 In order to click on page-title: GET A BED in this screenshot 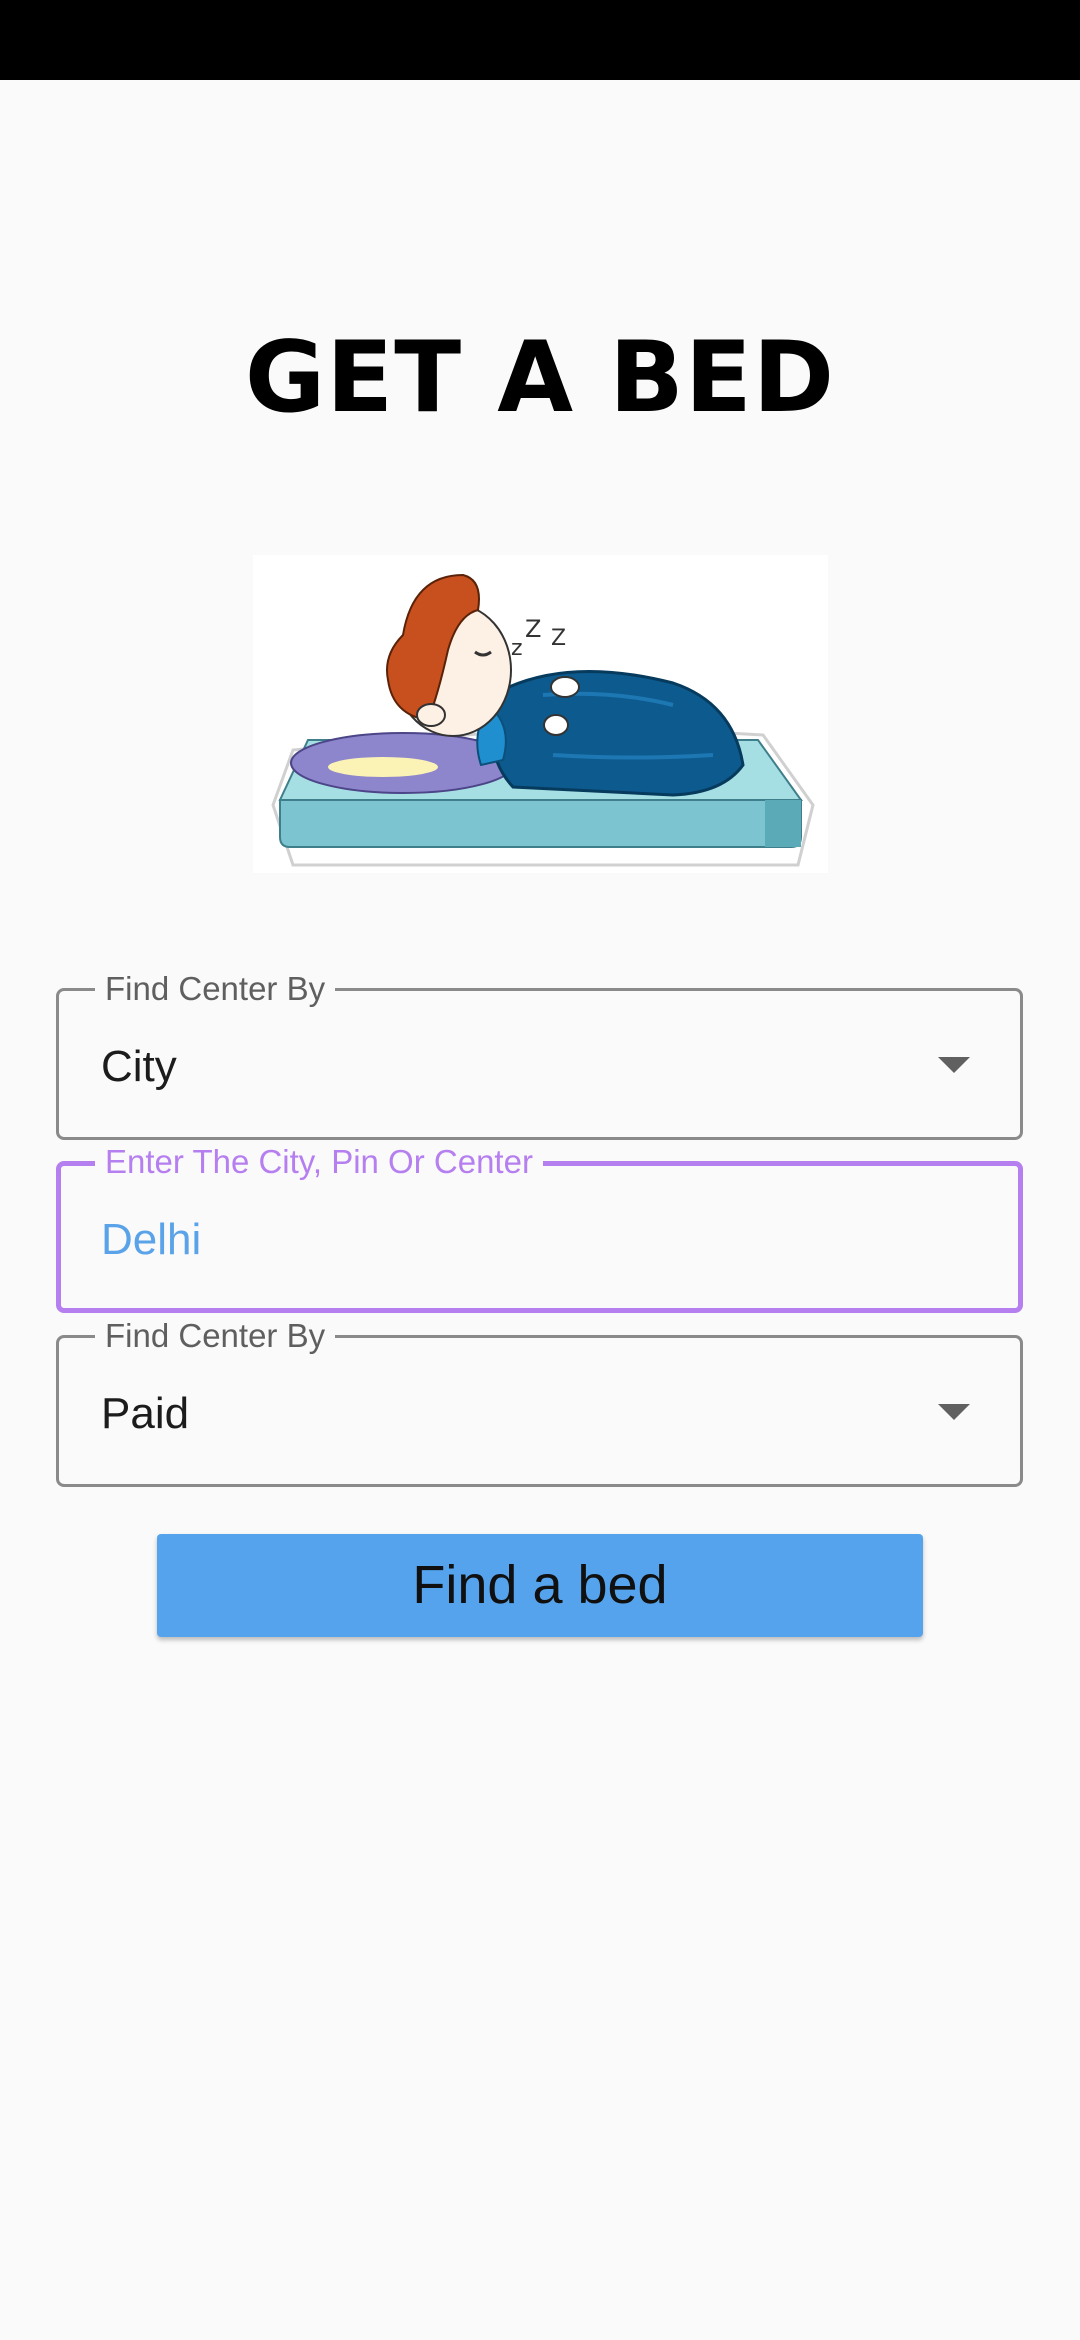, I will do `click(540, 378)`.